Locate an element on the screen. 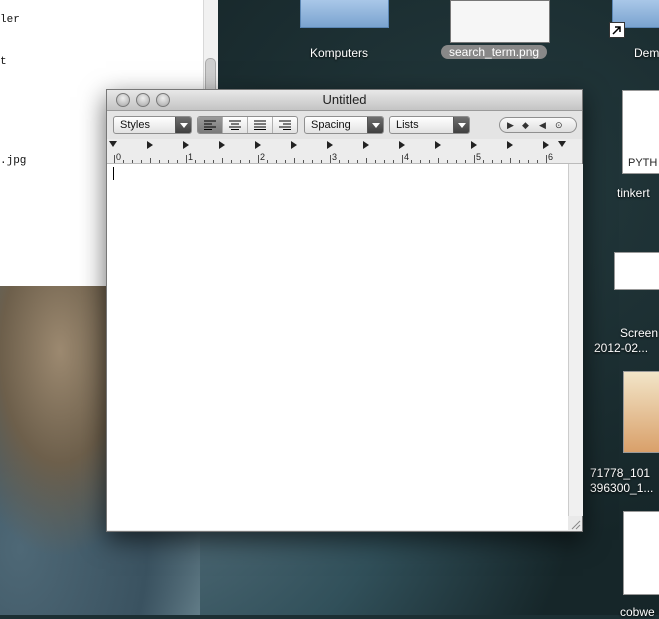  window-title: Untitled is located at coordinates (344, 99).